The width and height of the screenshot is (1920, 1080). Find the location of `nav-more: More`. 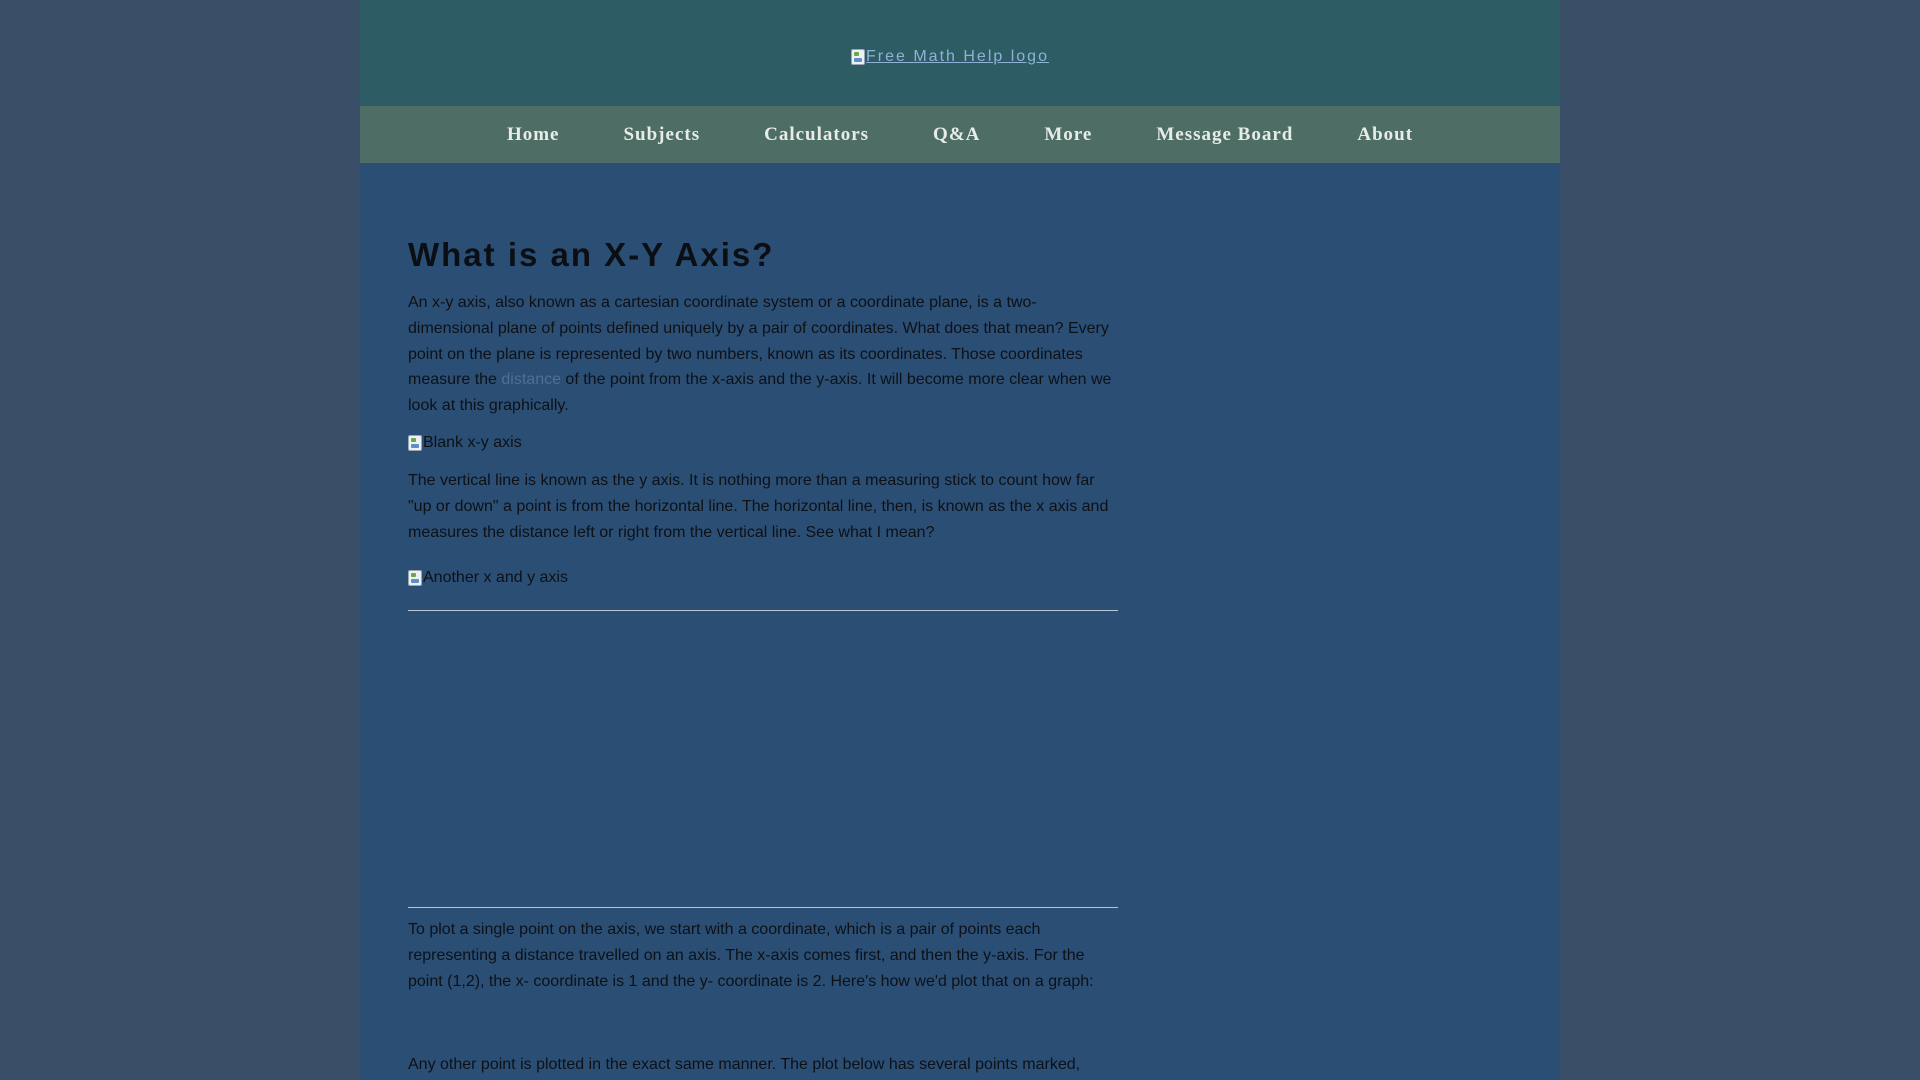

nav-more: More is located at coordinates (1068, 135).